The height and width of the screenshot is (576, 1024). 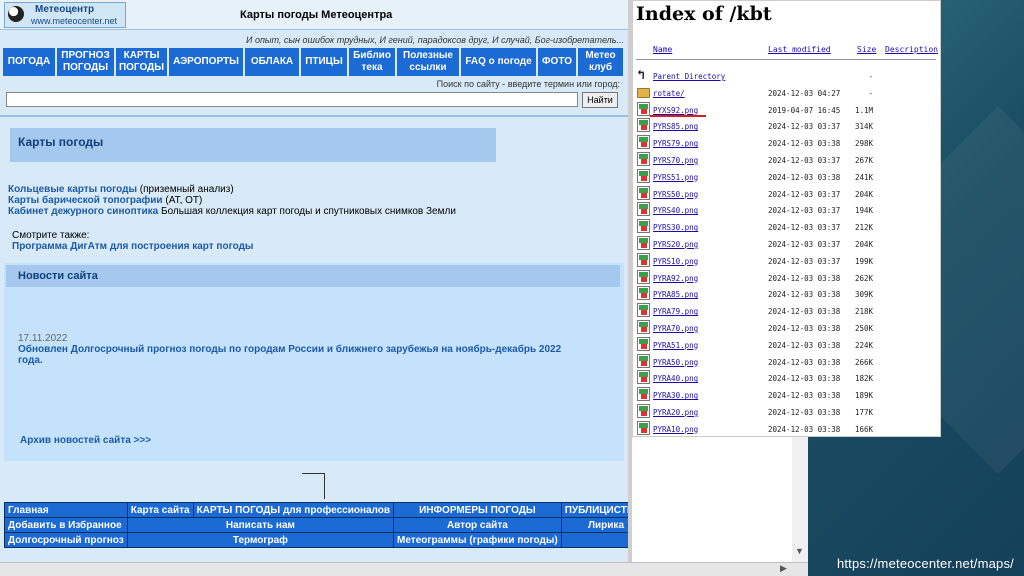 What do you see at coordinates (83, 211) in the screenshot?
I see `cabinet-link: Кабинет дежурного синоптика` at bounding box center [83, 211].